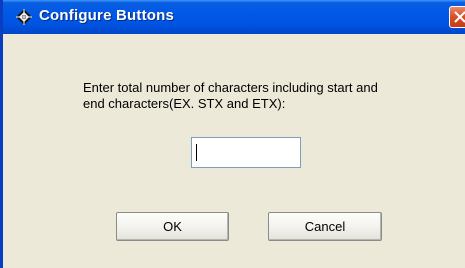 This screenshot has width=465, height=268. What do you see at coordinates (172, 226) in the screenshot?
I see `ok-button: OK` at bounding box center [172, 226].